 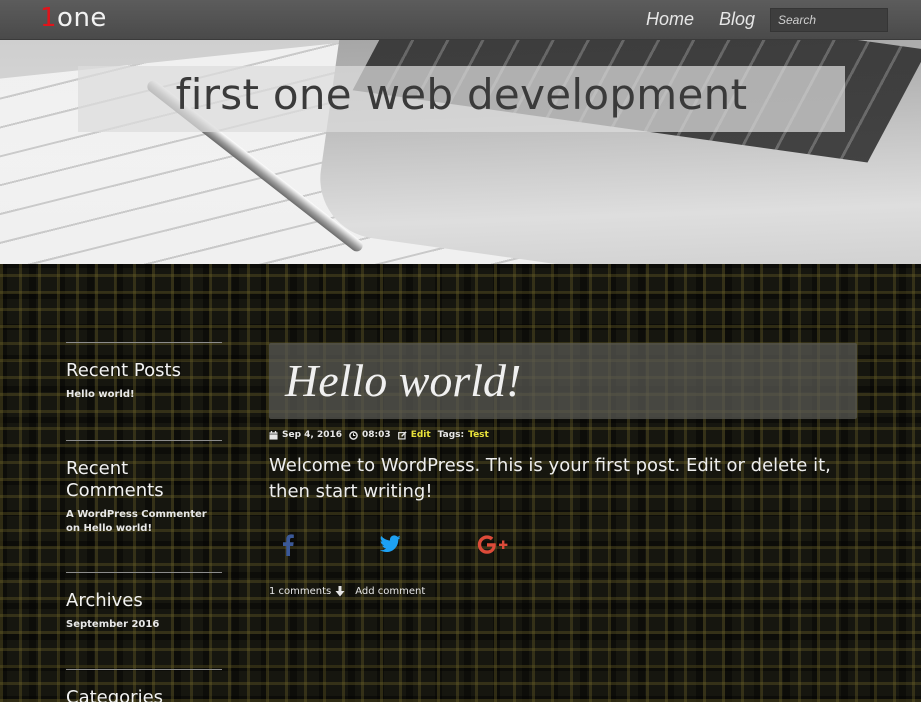 What do you see at coordinates (144, 685) in the screenshot?
I see `widget-categories: Categories` at bounding box center [144, 685].